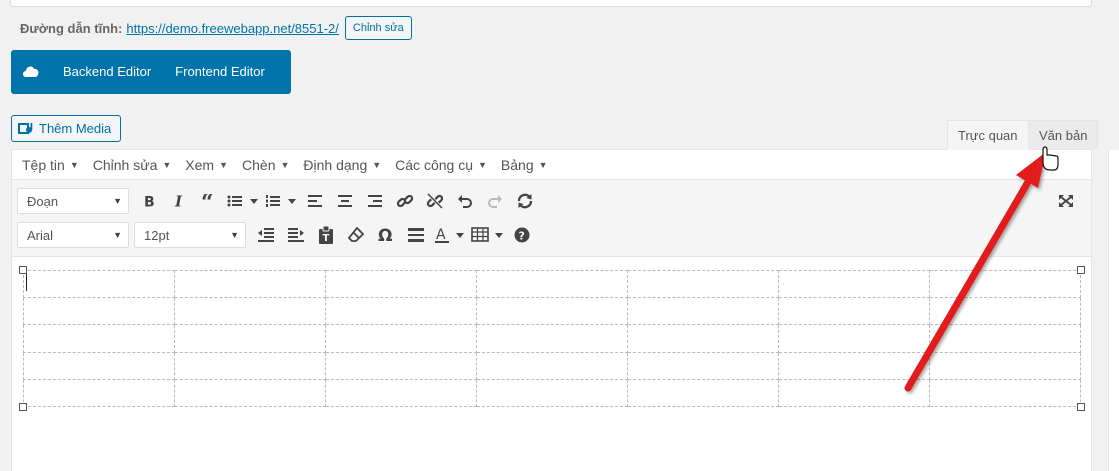  I want to click on menu-item: Bảng ▼, so click(524, 165).